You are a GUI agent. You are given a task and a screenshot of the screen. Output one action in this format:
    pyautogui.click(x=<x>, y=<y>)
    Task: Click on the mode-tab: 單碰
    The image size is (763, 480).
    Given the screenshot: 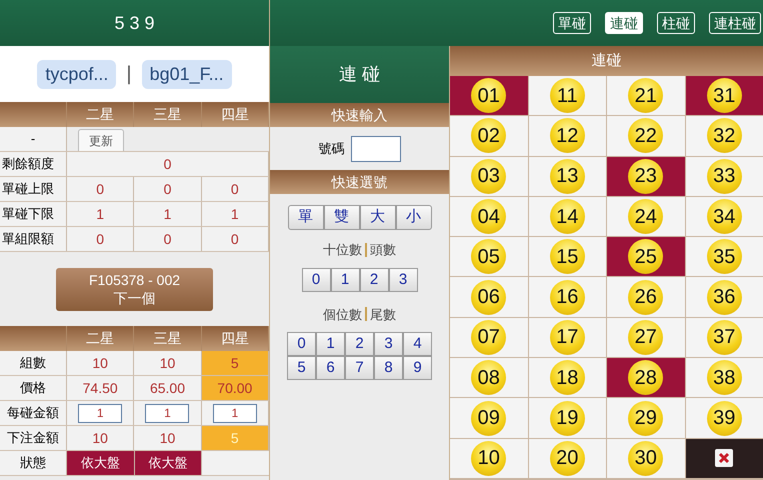 What is the action you would take?
    pyautogui.click(x=572, y=23)
    